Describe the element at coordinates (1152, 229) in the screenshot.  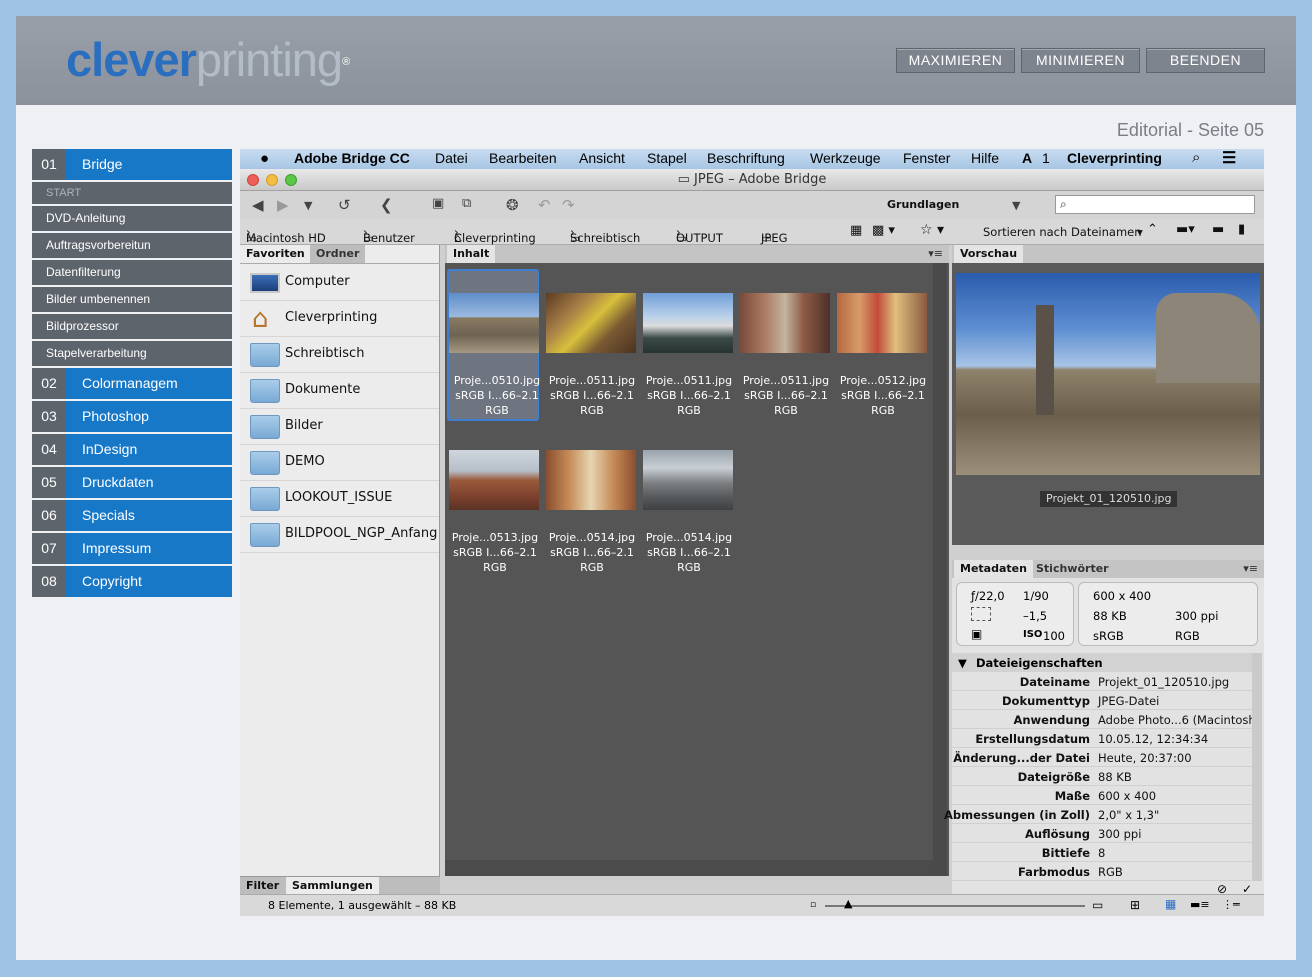
I see `sort-ascending-icon: ⌃` at that location.